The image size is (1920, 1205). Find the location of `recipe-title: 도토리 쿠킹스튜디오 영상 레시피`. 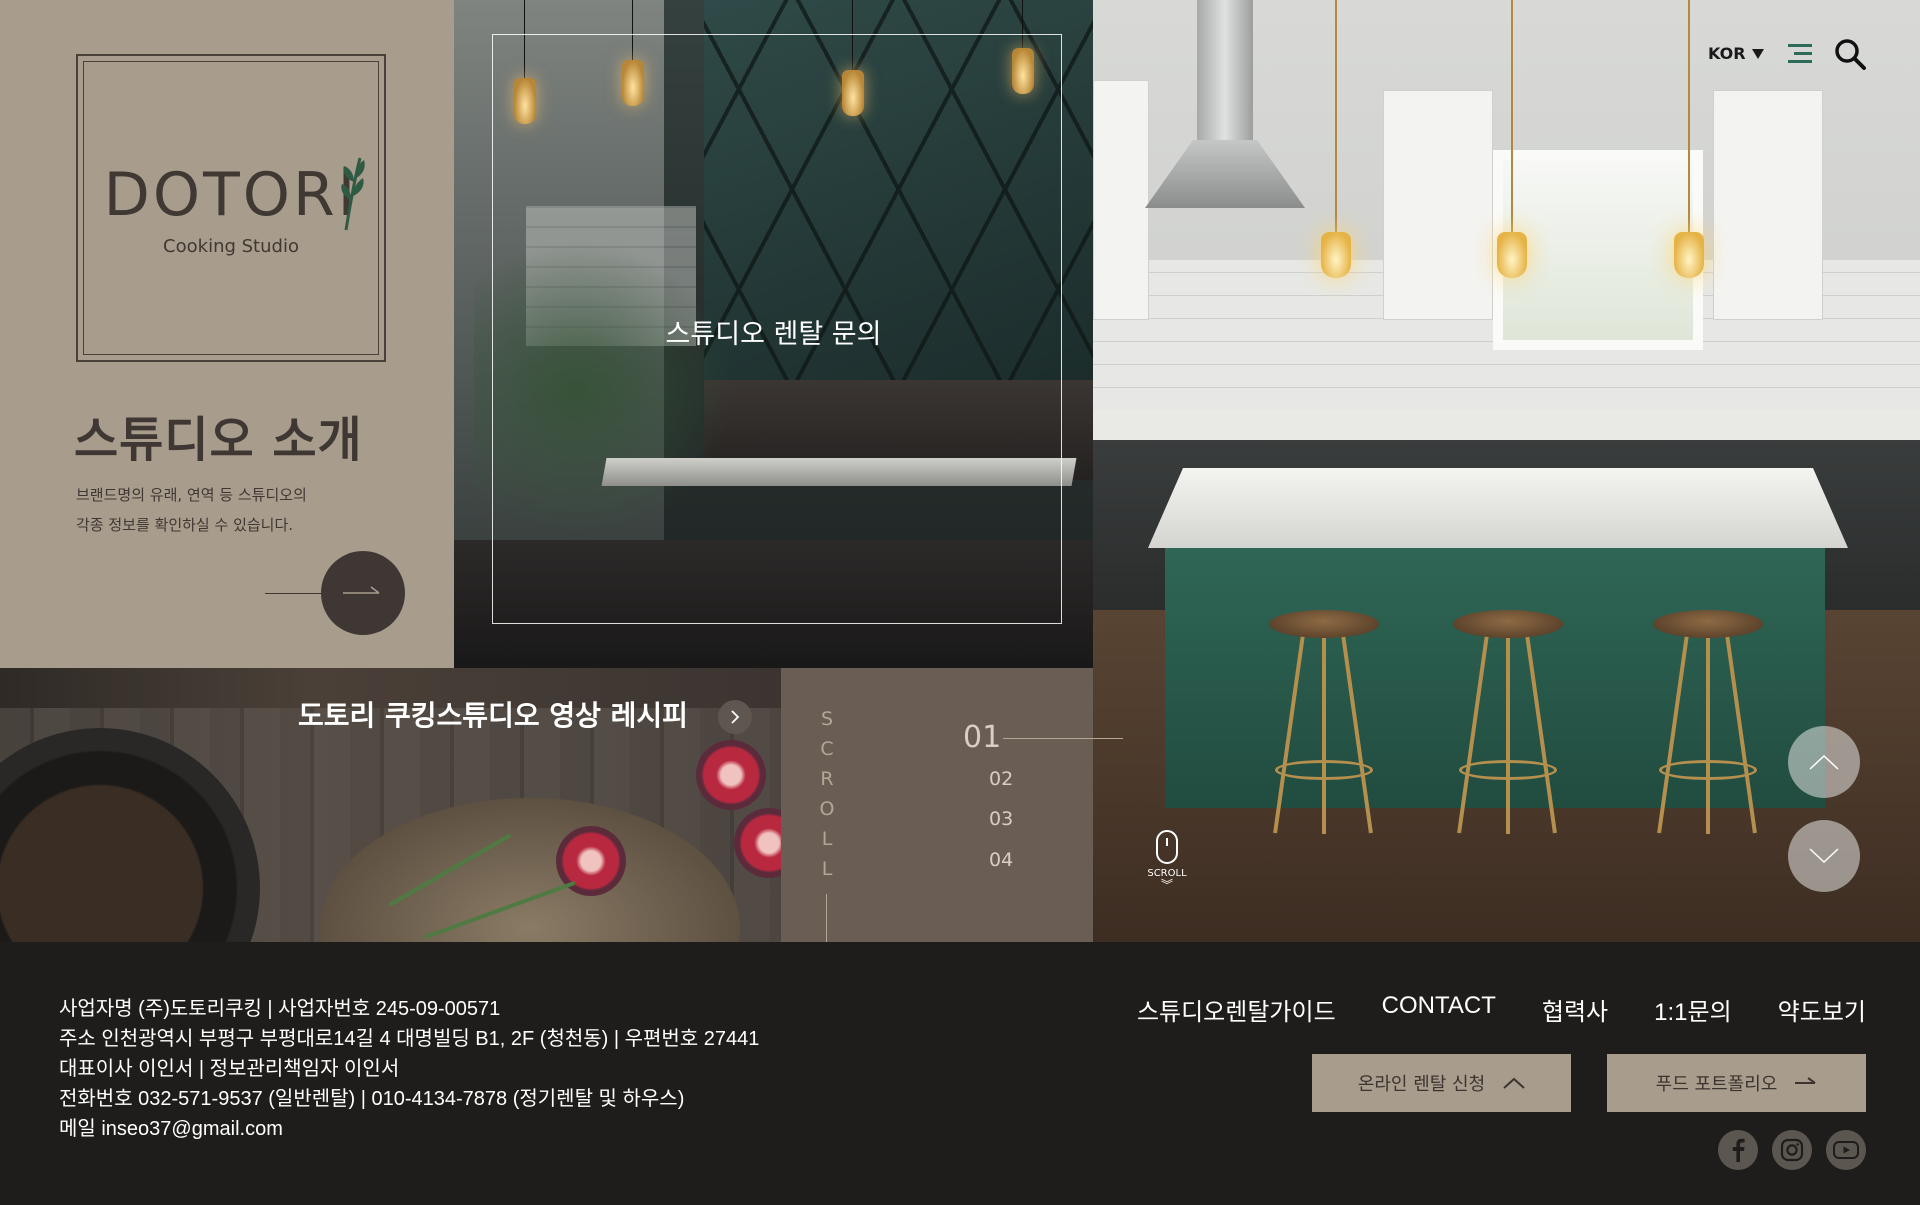

recipe-title: 도토리 쿠킹스튜디오 영상 레시피 is located at coordinates (493, 714).